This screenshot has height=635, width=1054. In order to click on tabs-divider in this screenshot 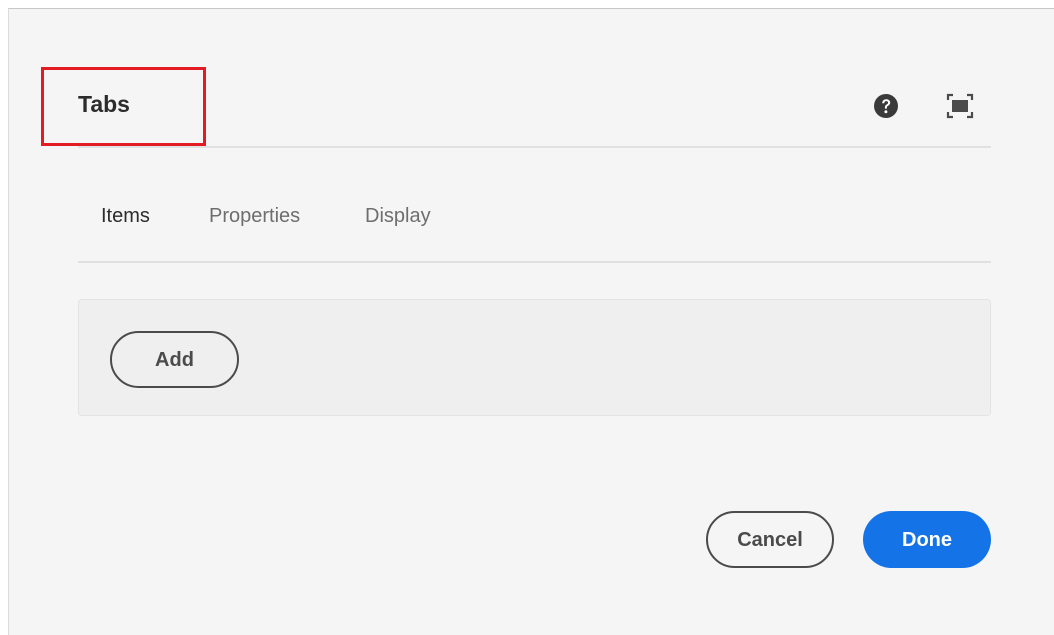, I will do `click(534, 262)`.